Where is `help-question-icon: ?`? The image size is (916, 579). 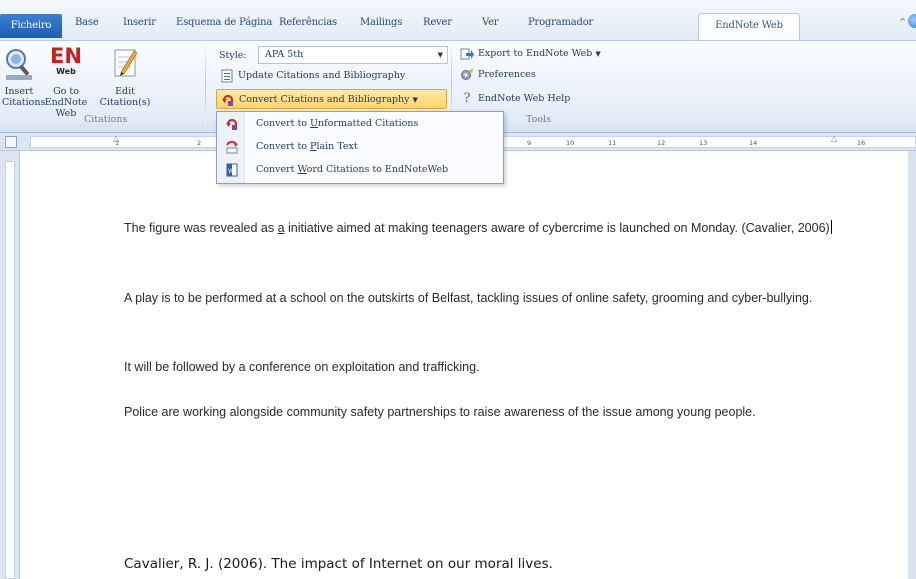 help-question-icon: ? is located at coordinates (467, 98).